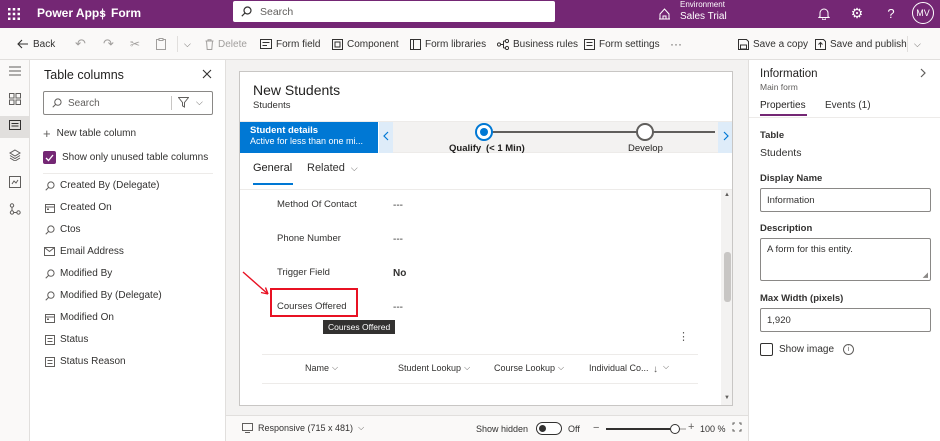 The width and height of the screenshot is (940, 441). Describe the element at coordinates (857, 13) in the screenshot. I see `settings-gear-icon: ⚙` at that location.